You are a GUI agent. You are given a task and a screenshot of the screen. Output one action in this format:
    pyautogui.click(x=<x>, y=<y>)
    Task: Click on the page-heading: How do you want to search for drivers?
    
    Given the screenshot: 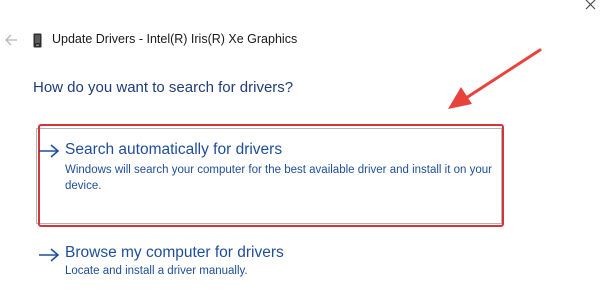 What is the action you would take?
    pyautogui.click(x=163, y=87)
    